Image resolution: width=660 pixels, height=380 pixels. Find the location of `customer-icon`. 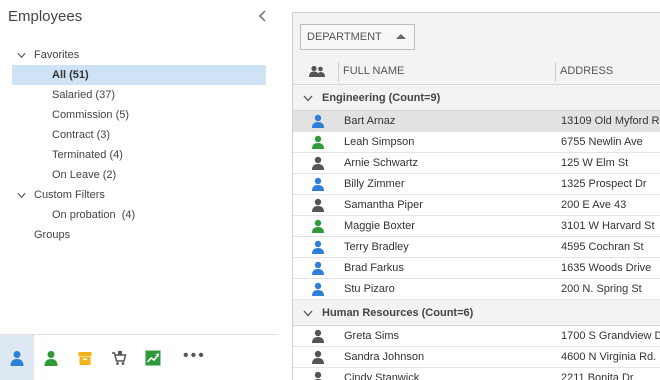

customer-icon is located at coordinates (51, 358).